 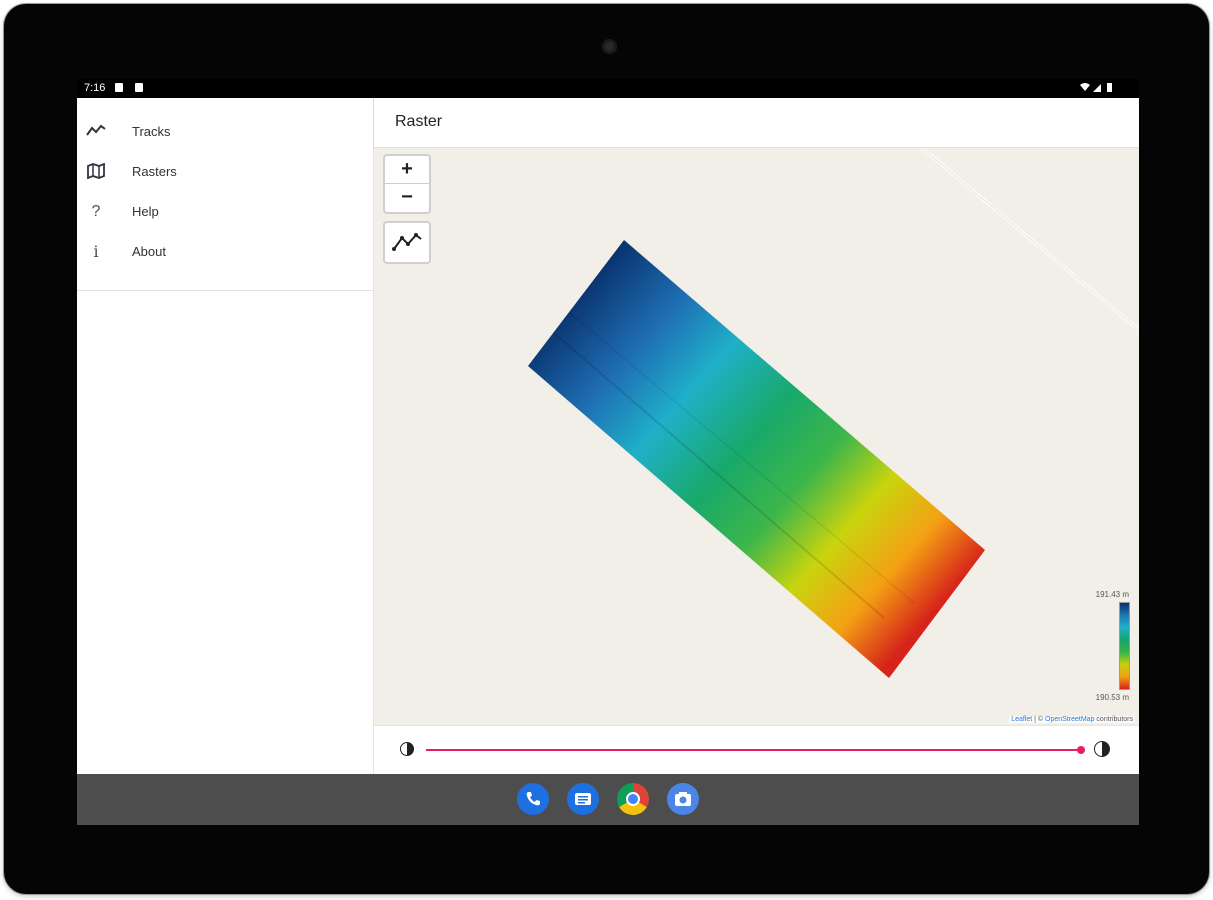 What do you see at coordinates (608, 88) in the screenshot?
I see `status-bar: 7:16` at bounding box center [608, 88].